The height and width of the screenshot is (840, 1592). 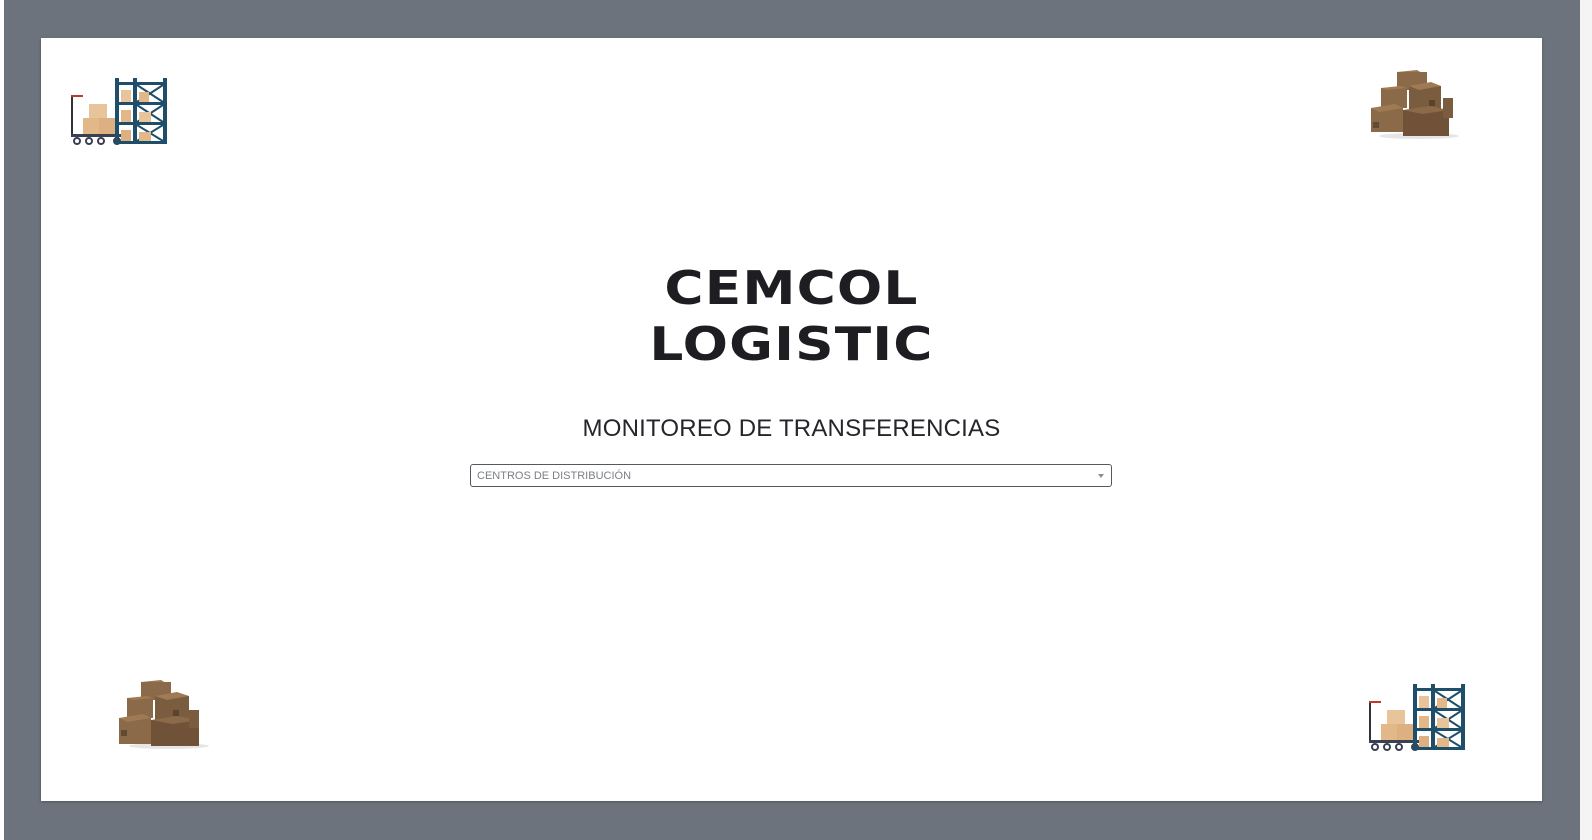 I want to click on brand-line-1: CEMCOL, so click(x=791, y=288).